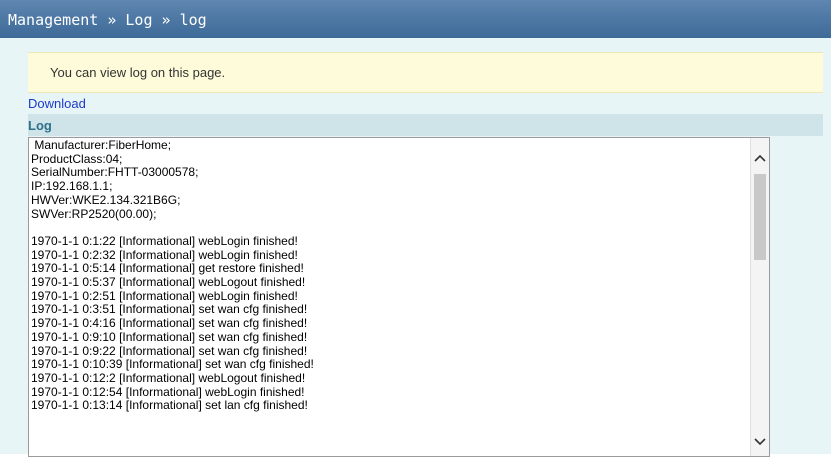 This screenshot has height=457, width=831. I want to click on chevron-up-icon, so click(760, 158).